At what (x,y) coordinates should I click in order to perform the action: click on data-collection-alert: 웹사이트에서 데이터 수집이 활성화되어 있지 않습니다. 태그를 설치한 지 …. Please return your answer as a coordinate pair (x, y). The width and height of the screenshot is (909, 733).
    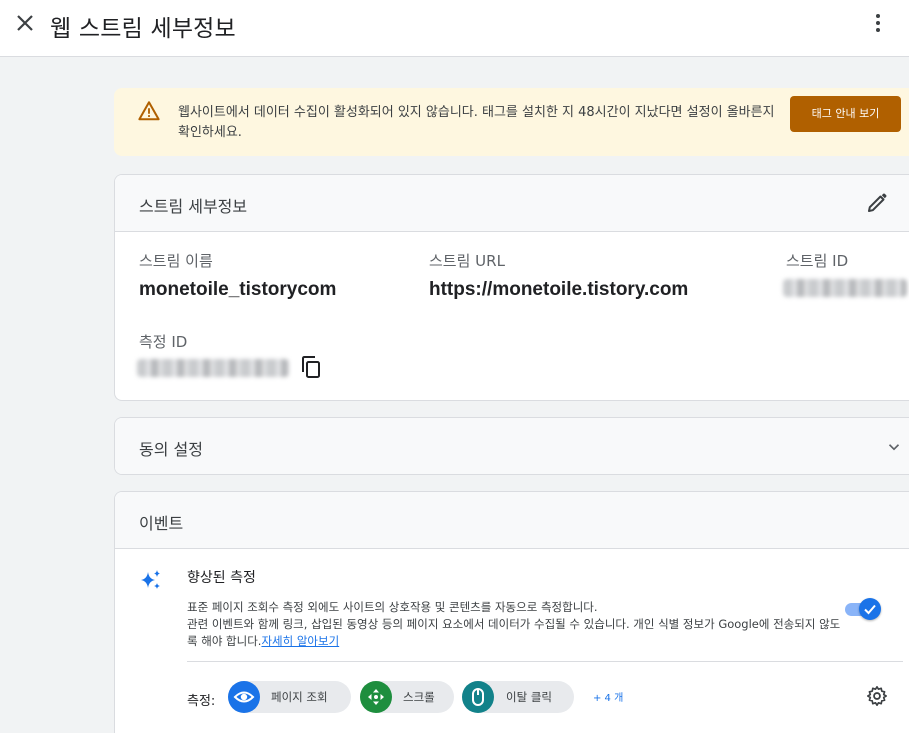
    Looking at the image, I should click on (511, 122).